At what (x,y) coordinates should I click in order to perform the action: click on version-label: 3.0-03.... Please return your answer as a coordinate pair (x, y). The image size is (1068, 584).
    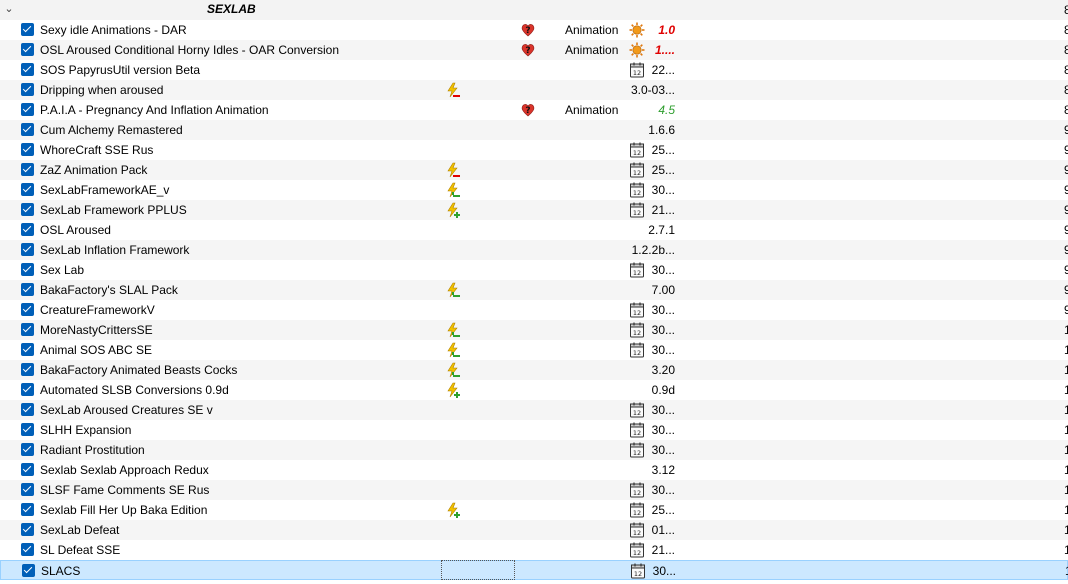
    Looking at the image, I should click on (652, 90).